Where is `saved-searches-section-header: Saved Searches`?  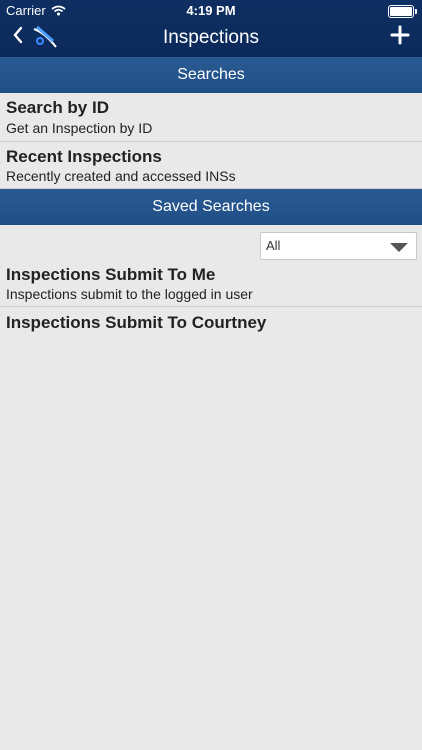
saved-searches-section-header: Saved Searches is located at coordinates (211, 207).